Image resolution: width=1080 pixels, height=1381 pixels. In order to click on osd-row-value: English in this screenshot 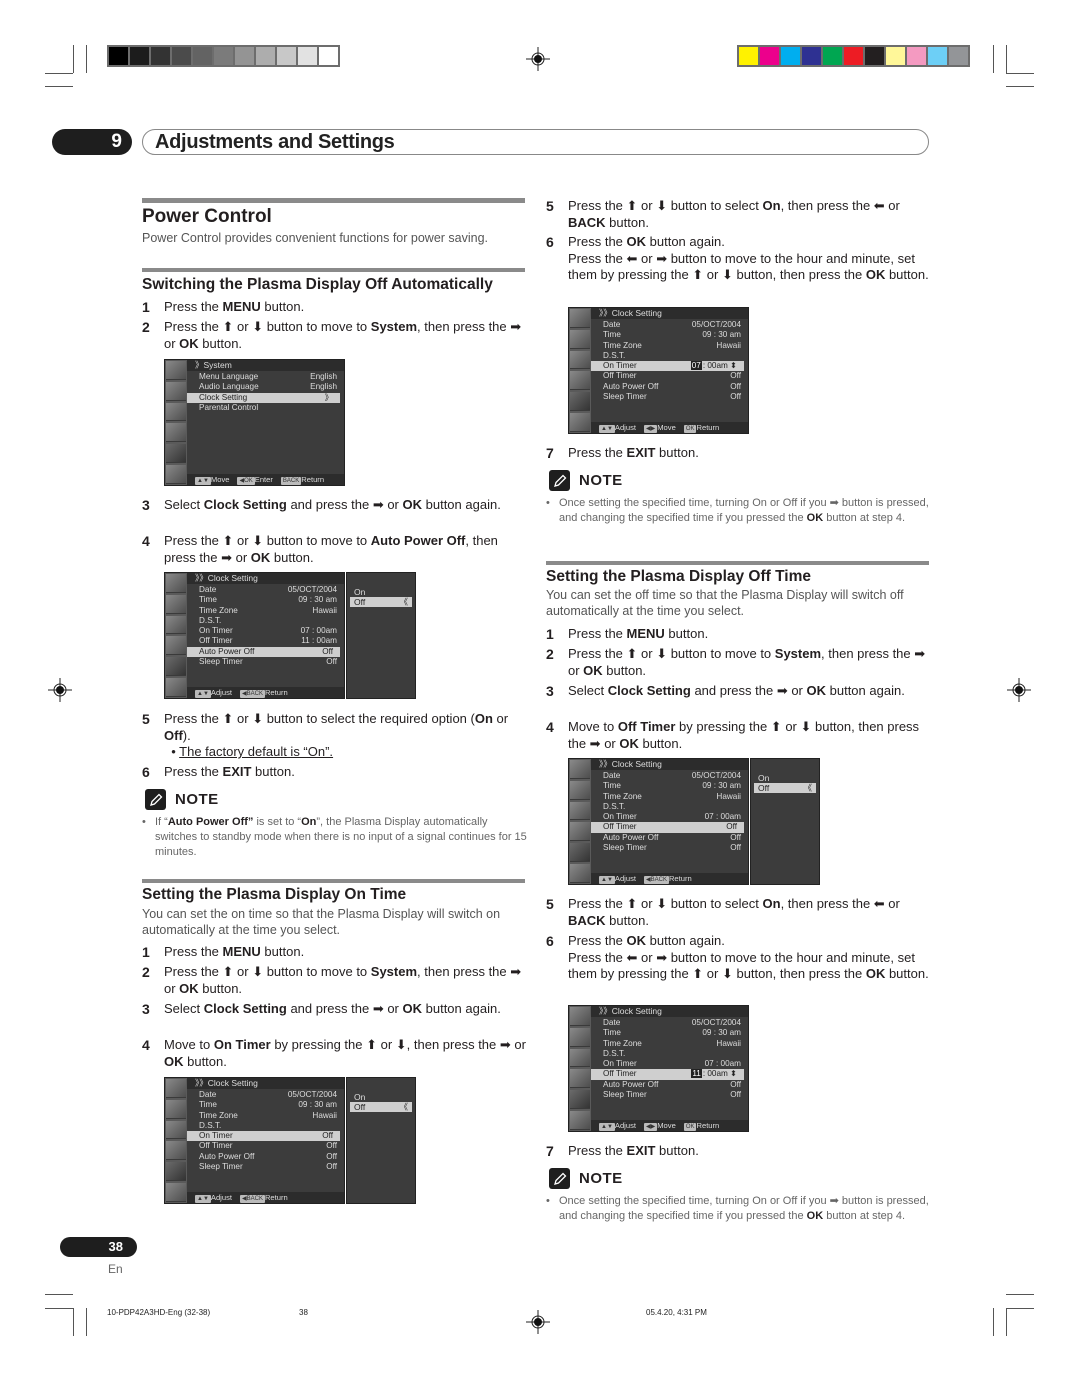, I will do `click(323, 387)`.